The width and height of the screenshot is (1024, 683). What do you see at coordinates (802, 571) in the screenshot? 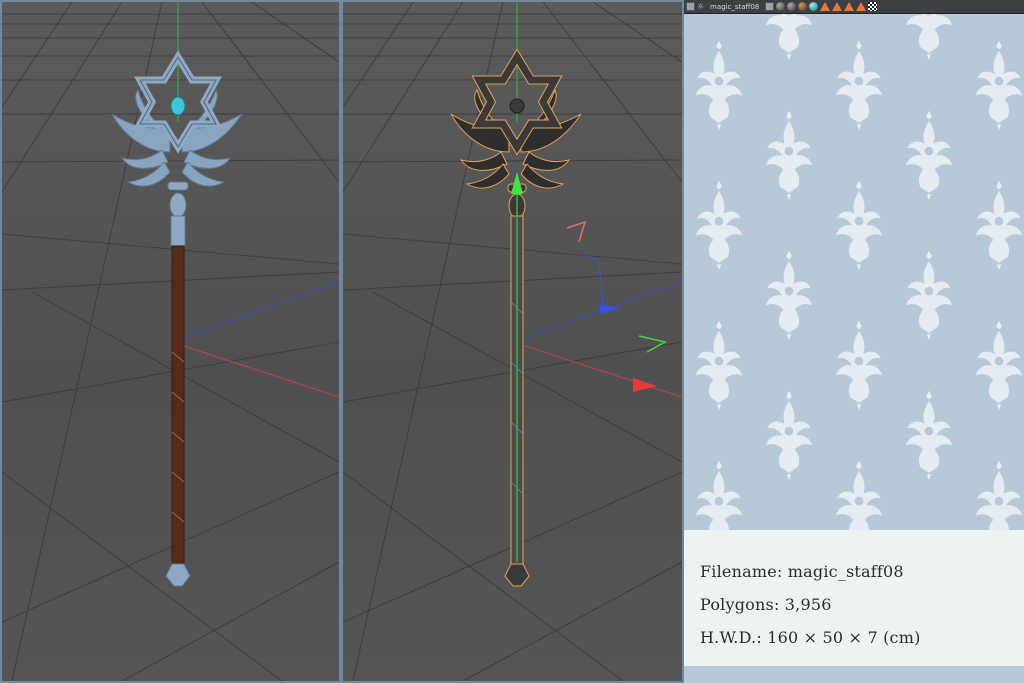
I see `filename-label: Filename: magic_staff08` at bounding box center [802, 571].